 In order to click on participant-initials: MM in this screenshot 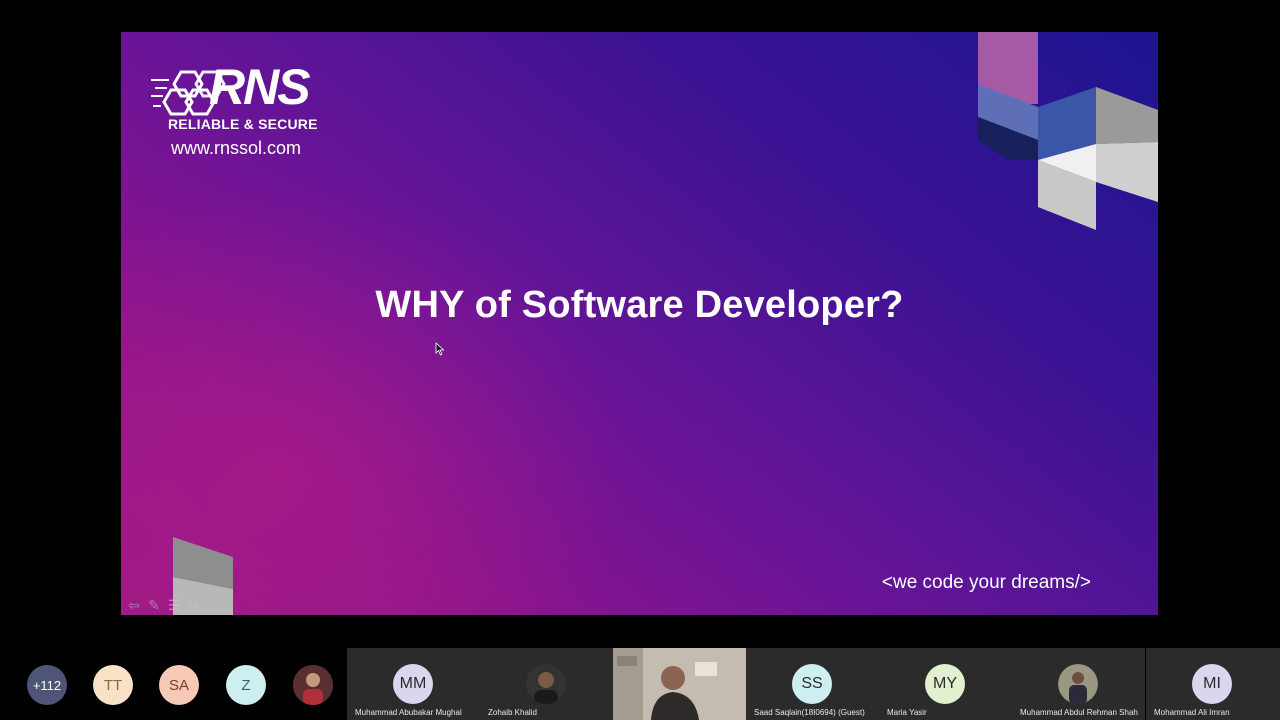, I will do `click(413, 684)`.